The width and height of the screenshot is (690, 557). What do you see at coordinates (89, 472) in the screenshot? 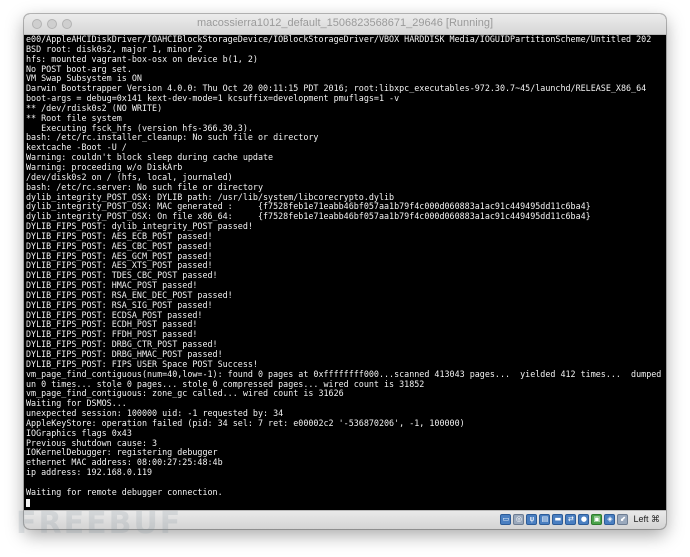
I see `console-line: ip address: 192.168.0.119` at bounding box center [89, 472].